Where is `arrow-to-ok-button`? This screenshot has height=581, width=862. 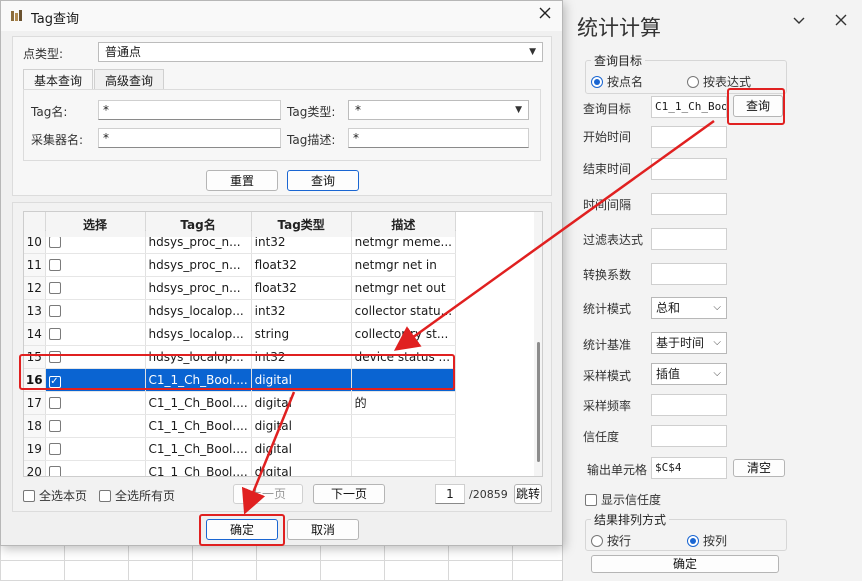
arrow-to-ok-button is located at coordinates (268, 453).